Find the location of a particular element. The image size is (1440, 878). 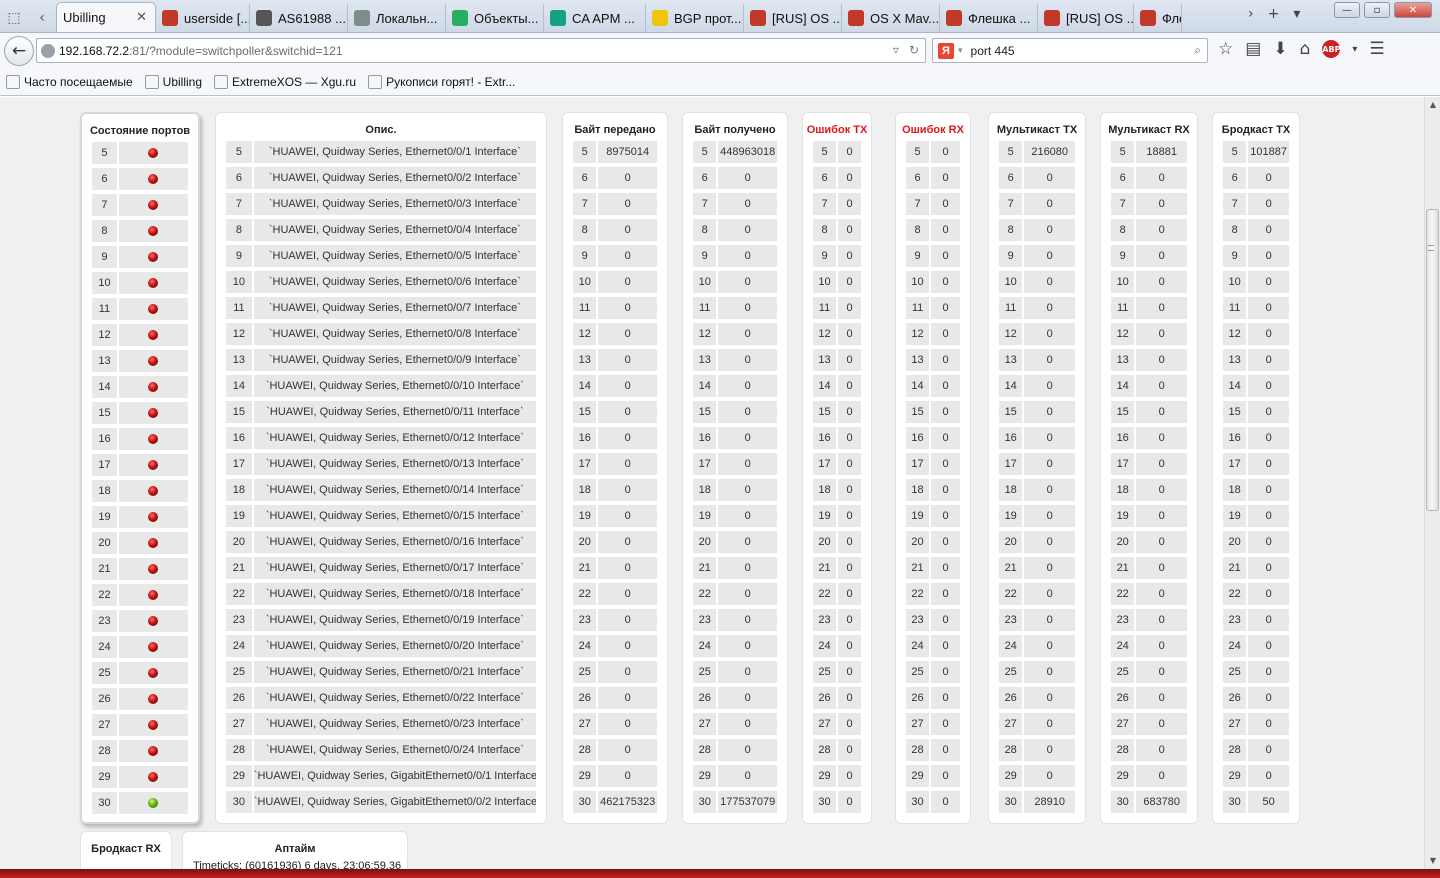

port-number: 6 is located at coordinates (585, 178).